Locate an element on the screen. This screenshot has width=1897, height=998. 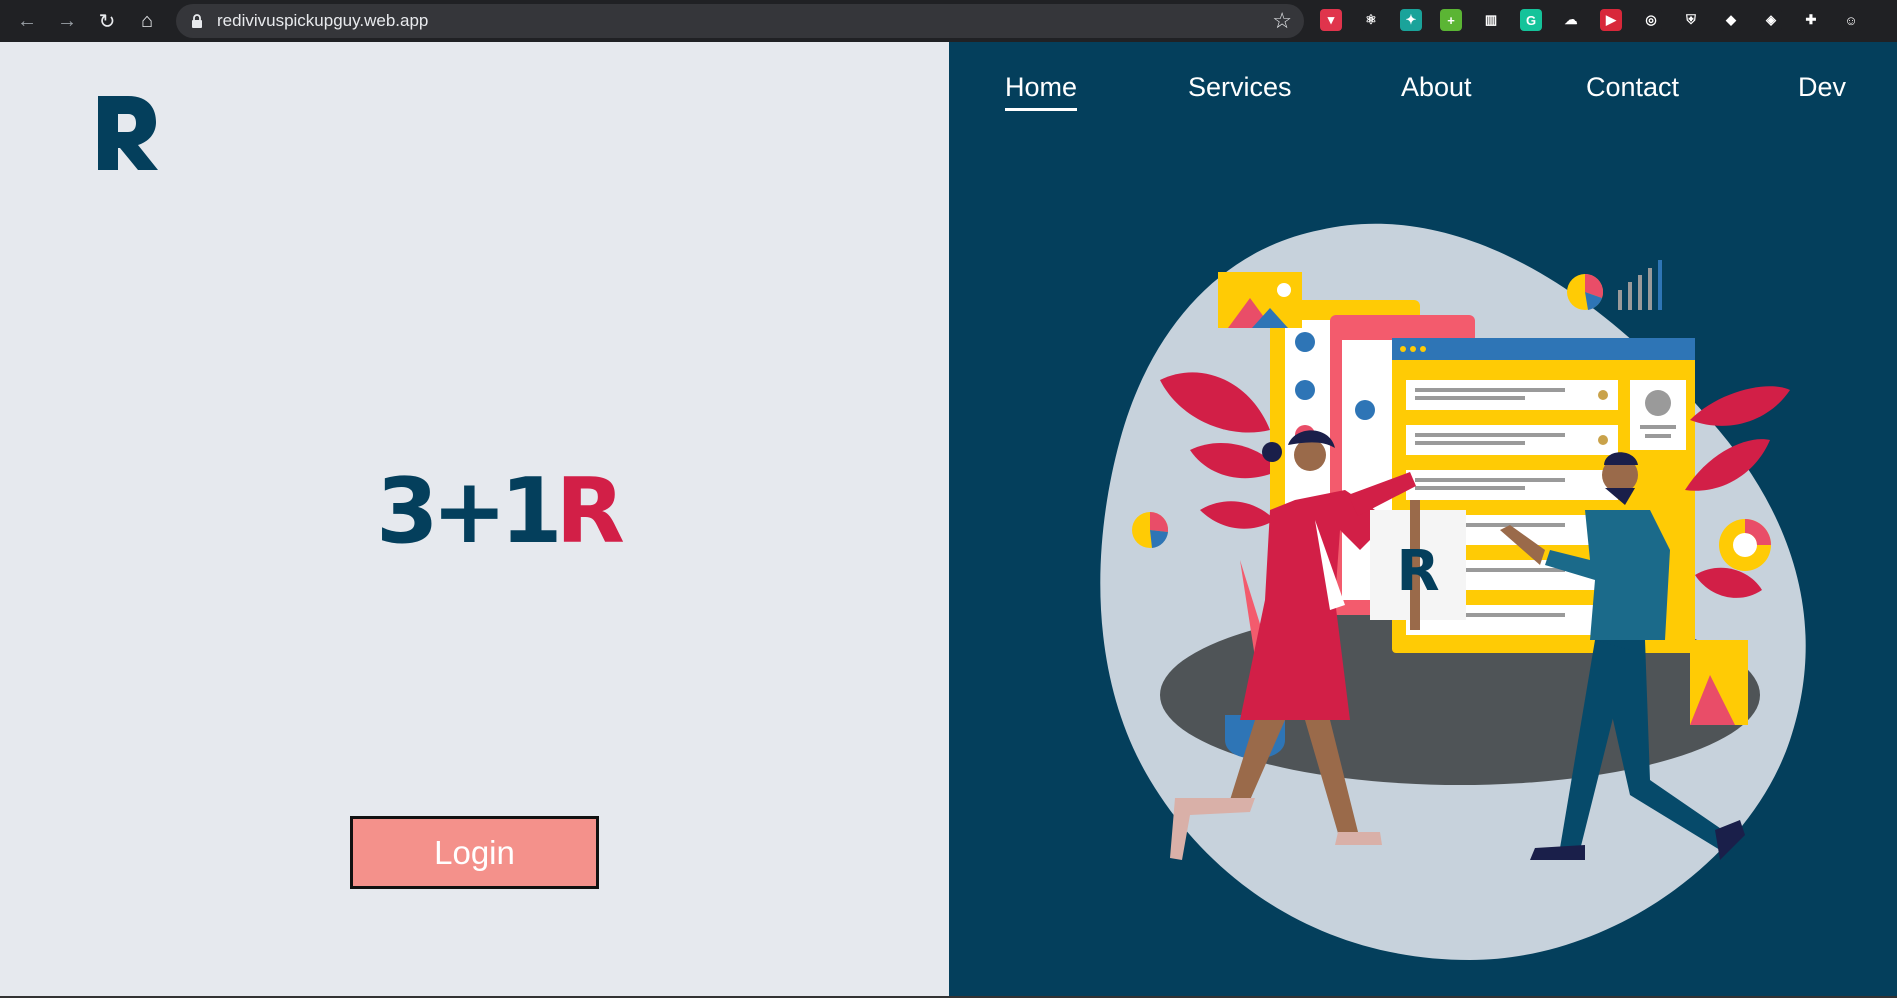
extension-red-play-icon: ▶ is located at coordinates (1611, 20).